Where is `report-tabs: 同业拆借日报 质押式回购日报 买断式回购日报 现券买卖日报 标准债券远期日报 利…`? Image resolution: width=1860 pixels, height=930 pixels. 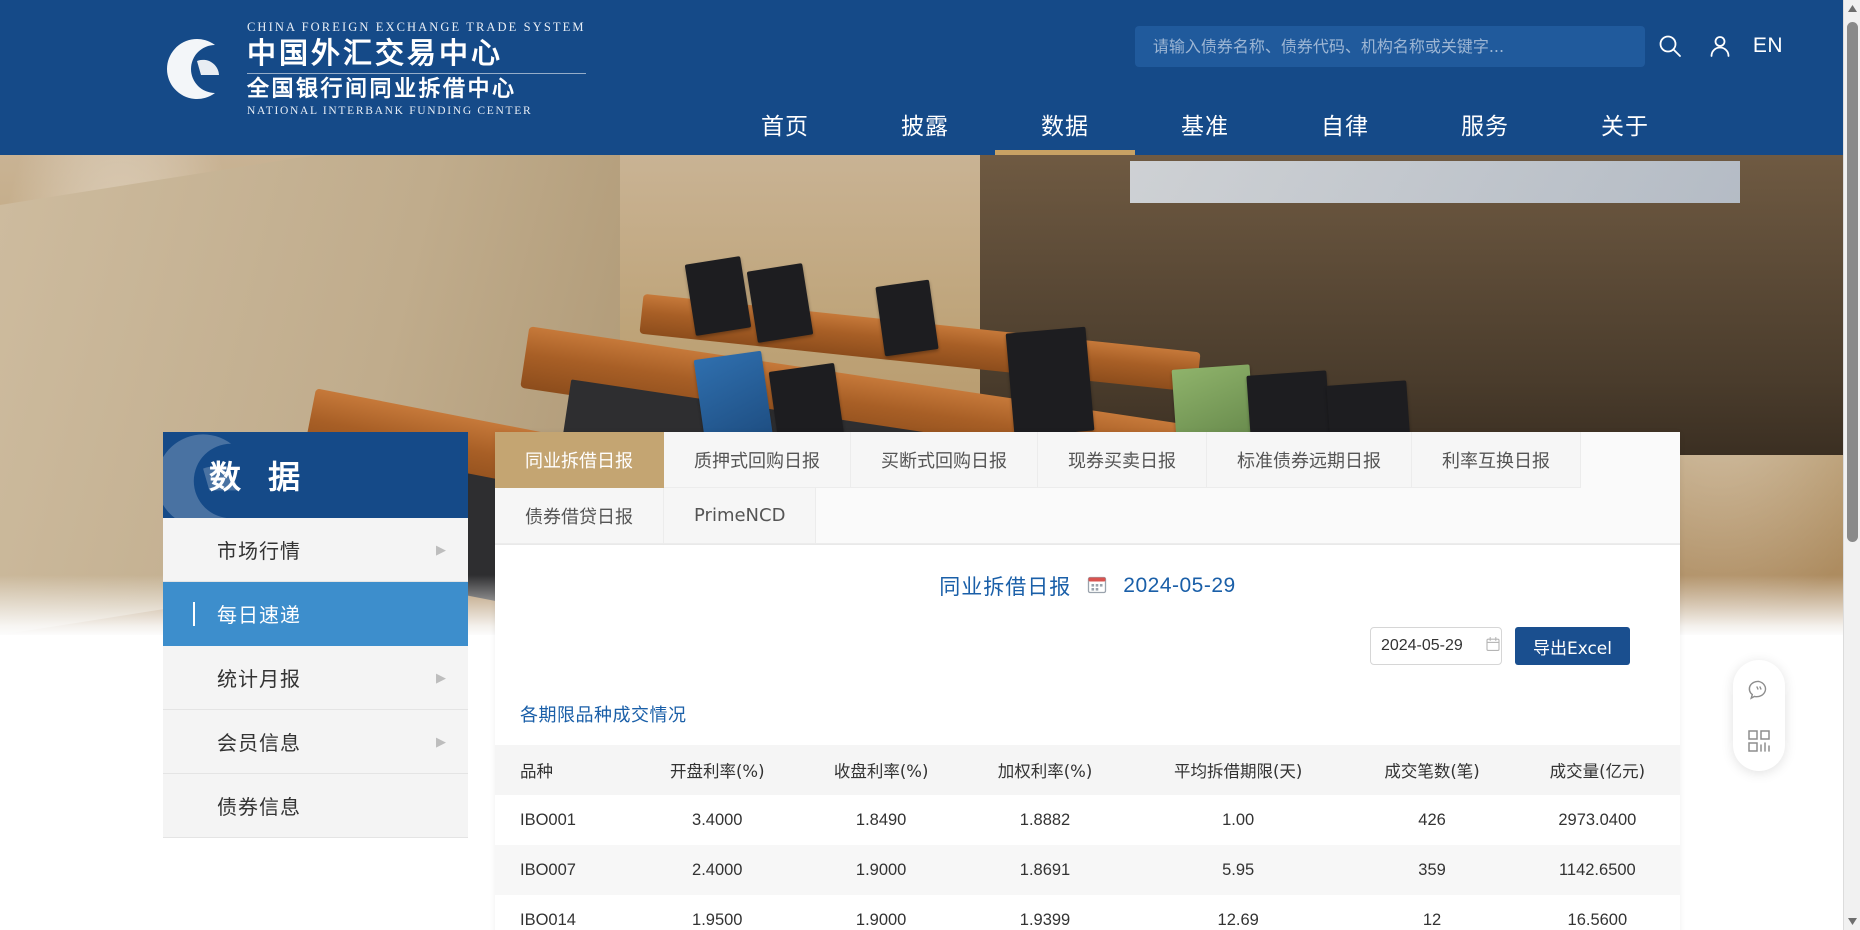
report-tabs: 同业拆借日报 质押式回购日报 买断式回购日报 现券买卖日报 标准债券远期日报 利… is located at coordinates (1087, 488).